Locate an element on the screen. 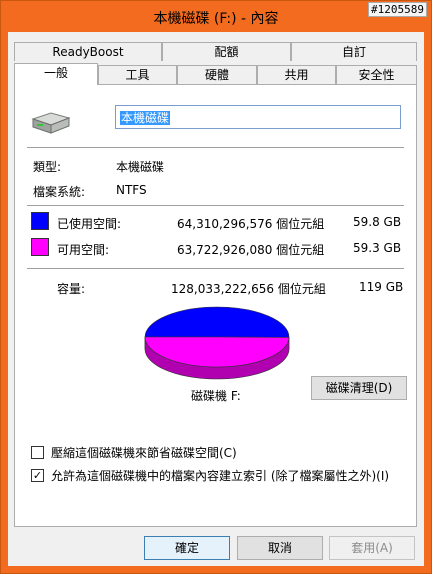  capacity-size: 119 GB is located at coordinates (381, 287).